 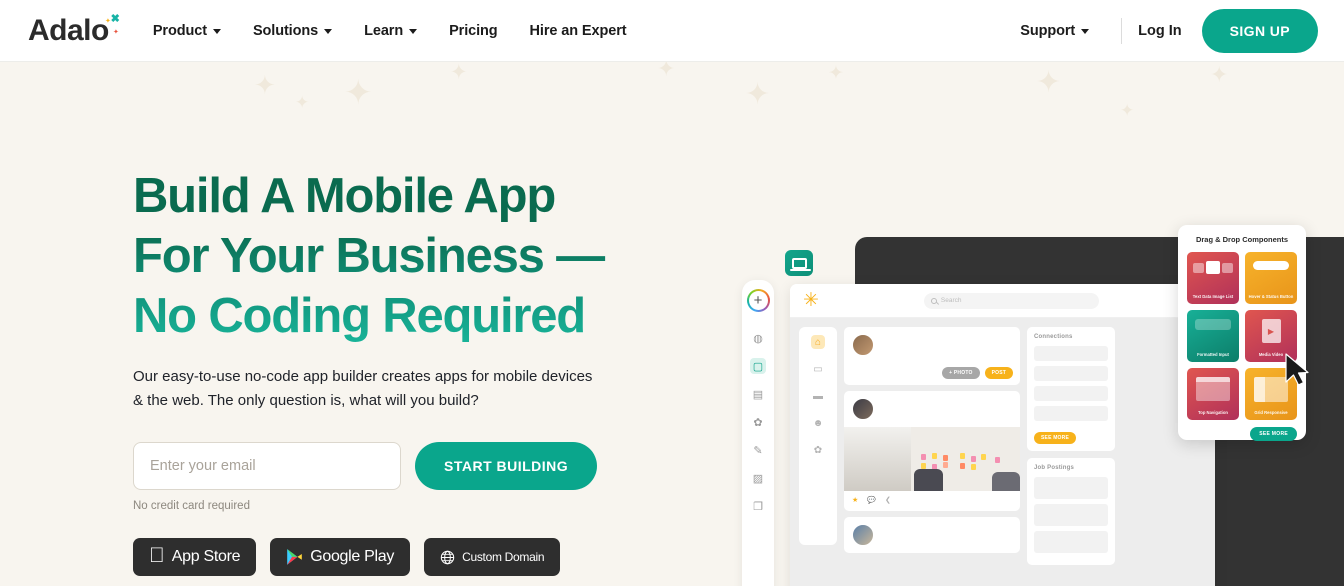 I want to click on component-tile-top-navigation: Top Navigation, so click(x=1213, y=394).